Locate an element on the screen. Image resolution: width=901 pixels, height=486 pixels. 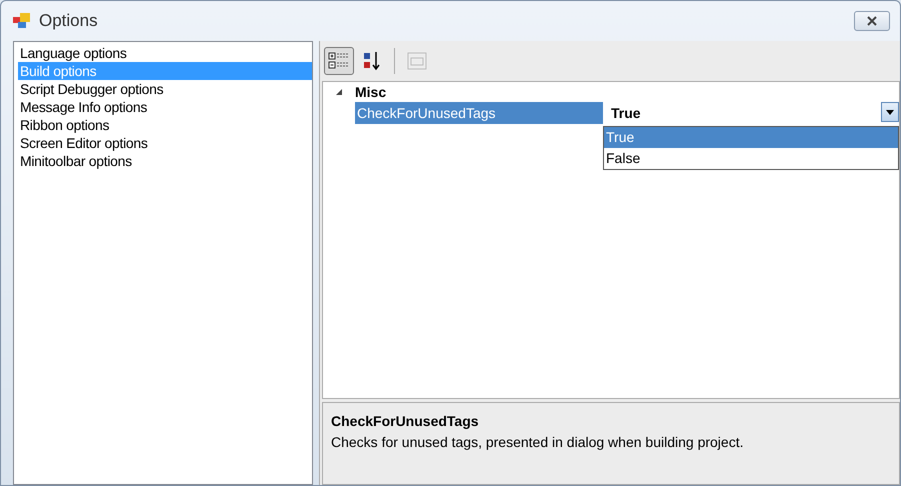
categorized-icon is located at coordinates (339, 61).